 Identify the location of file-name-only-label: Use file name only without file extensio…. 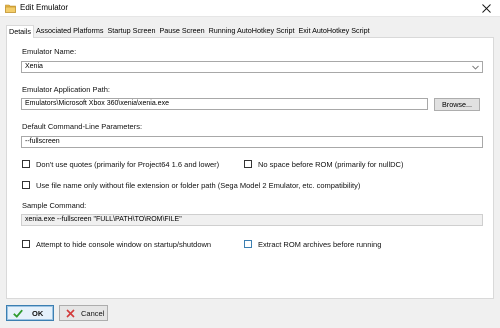
(198, 185).